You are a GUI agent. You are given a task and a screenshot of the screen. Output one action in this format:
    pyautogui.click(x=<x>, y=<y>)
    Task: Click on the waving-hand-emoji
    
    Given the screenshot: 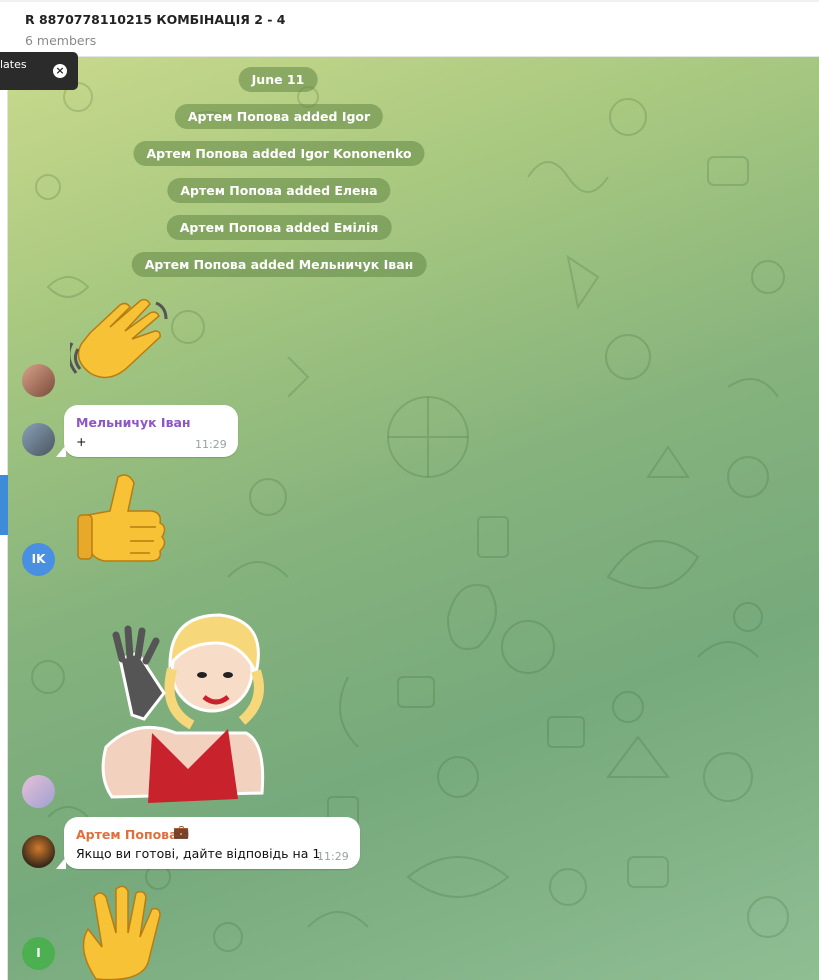 What is the action you would take?
    pyautogui.click(x=120, y=340)
    